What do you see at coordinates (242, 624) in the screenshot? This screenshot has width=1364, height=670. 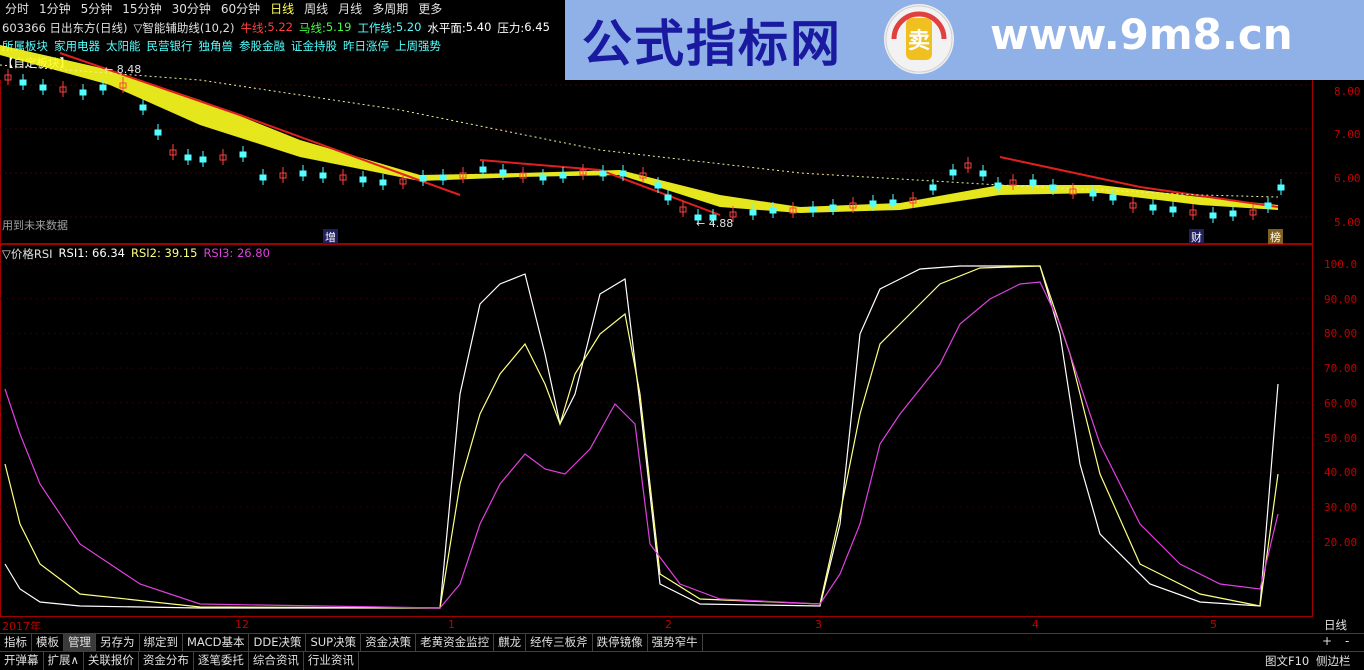 I see `date-tick-1: 12` at bounding box center [242, 624].